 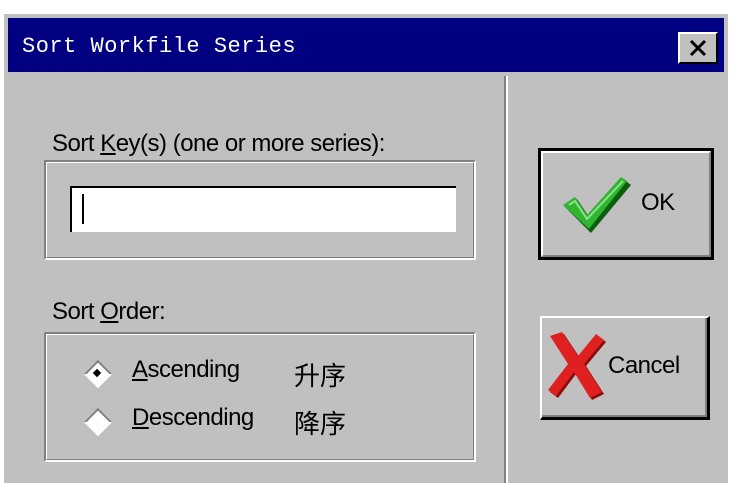 I want to click on ascending-radio: Ascending 升序, so click(x=230, y=372).